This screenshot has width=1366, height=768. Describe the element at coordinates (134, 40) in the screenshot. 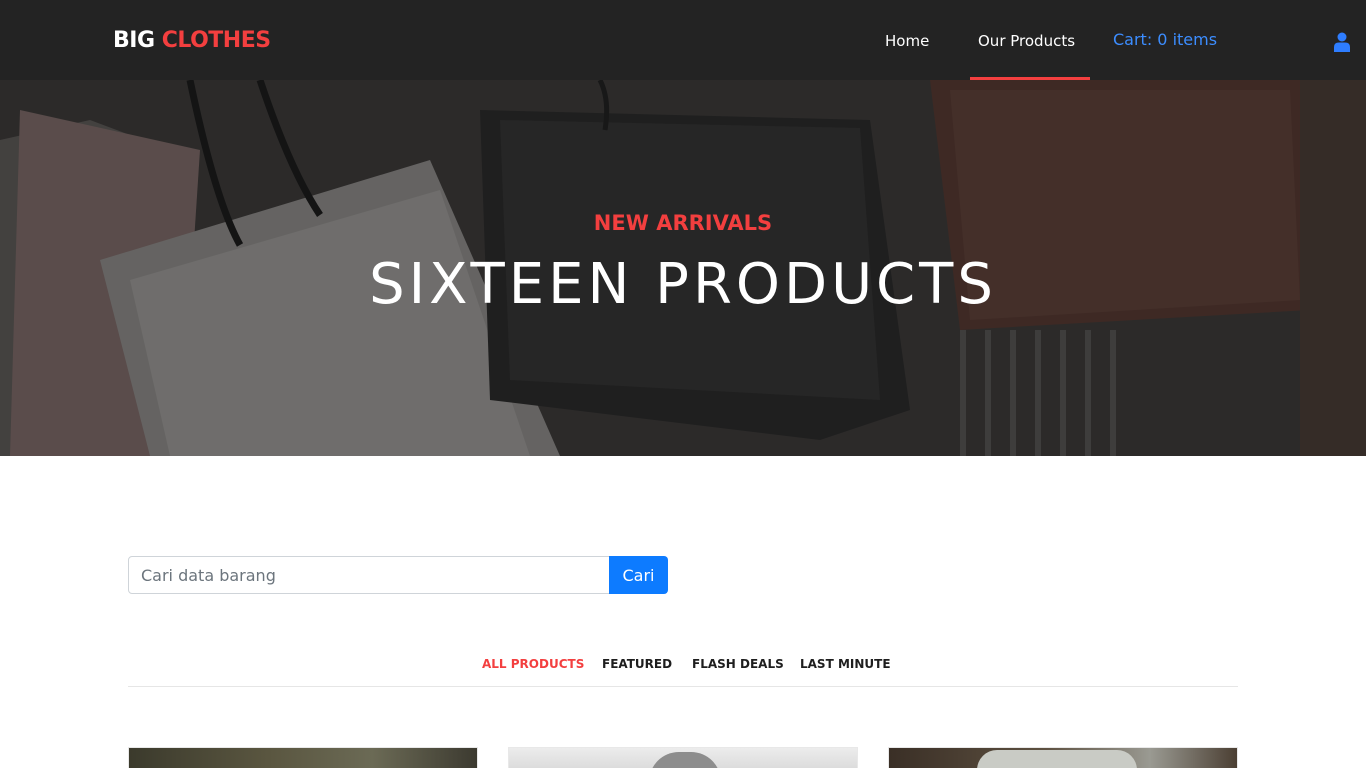

I see `brand-text-big: BIG` at that location.